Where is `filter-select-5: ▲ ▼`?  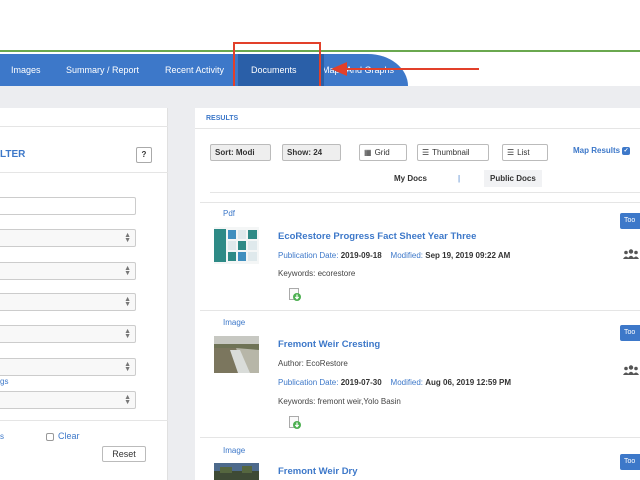 filter-select-5: ▲ ▼ is located at coordinates (68, 367).